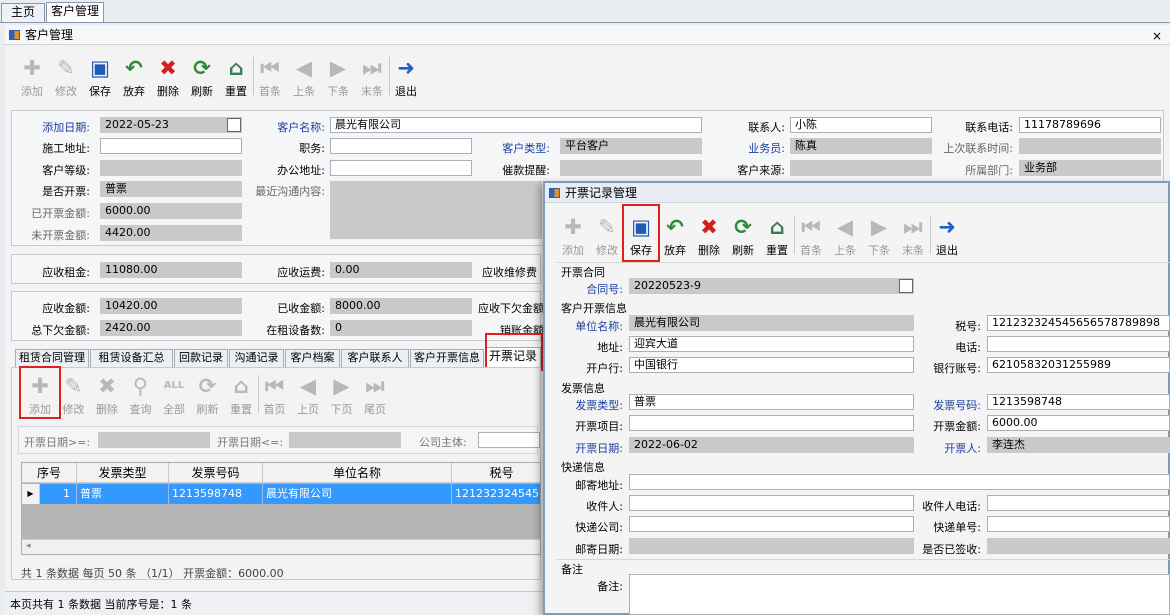  Describe the element at coordinates (1078, 546) in the screenshot. I see `signed-field` at that location.